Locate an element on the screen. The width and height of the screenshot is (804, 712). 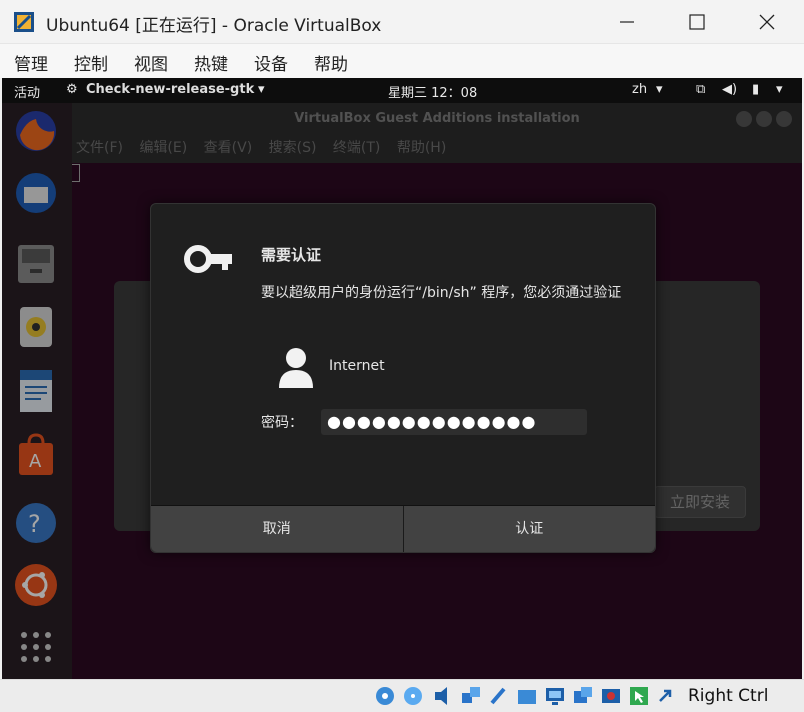
cancel-button: 取消 is located at coordinates (277, 529).